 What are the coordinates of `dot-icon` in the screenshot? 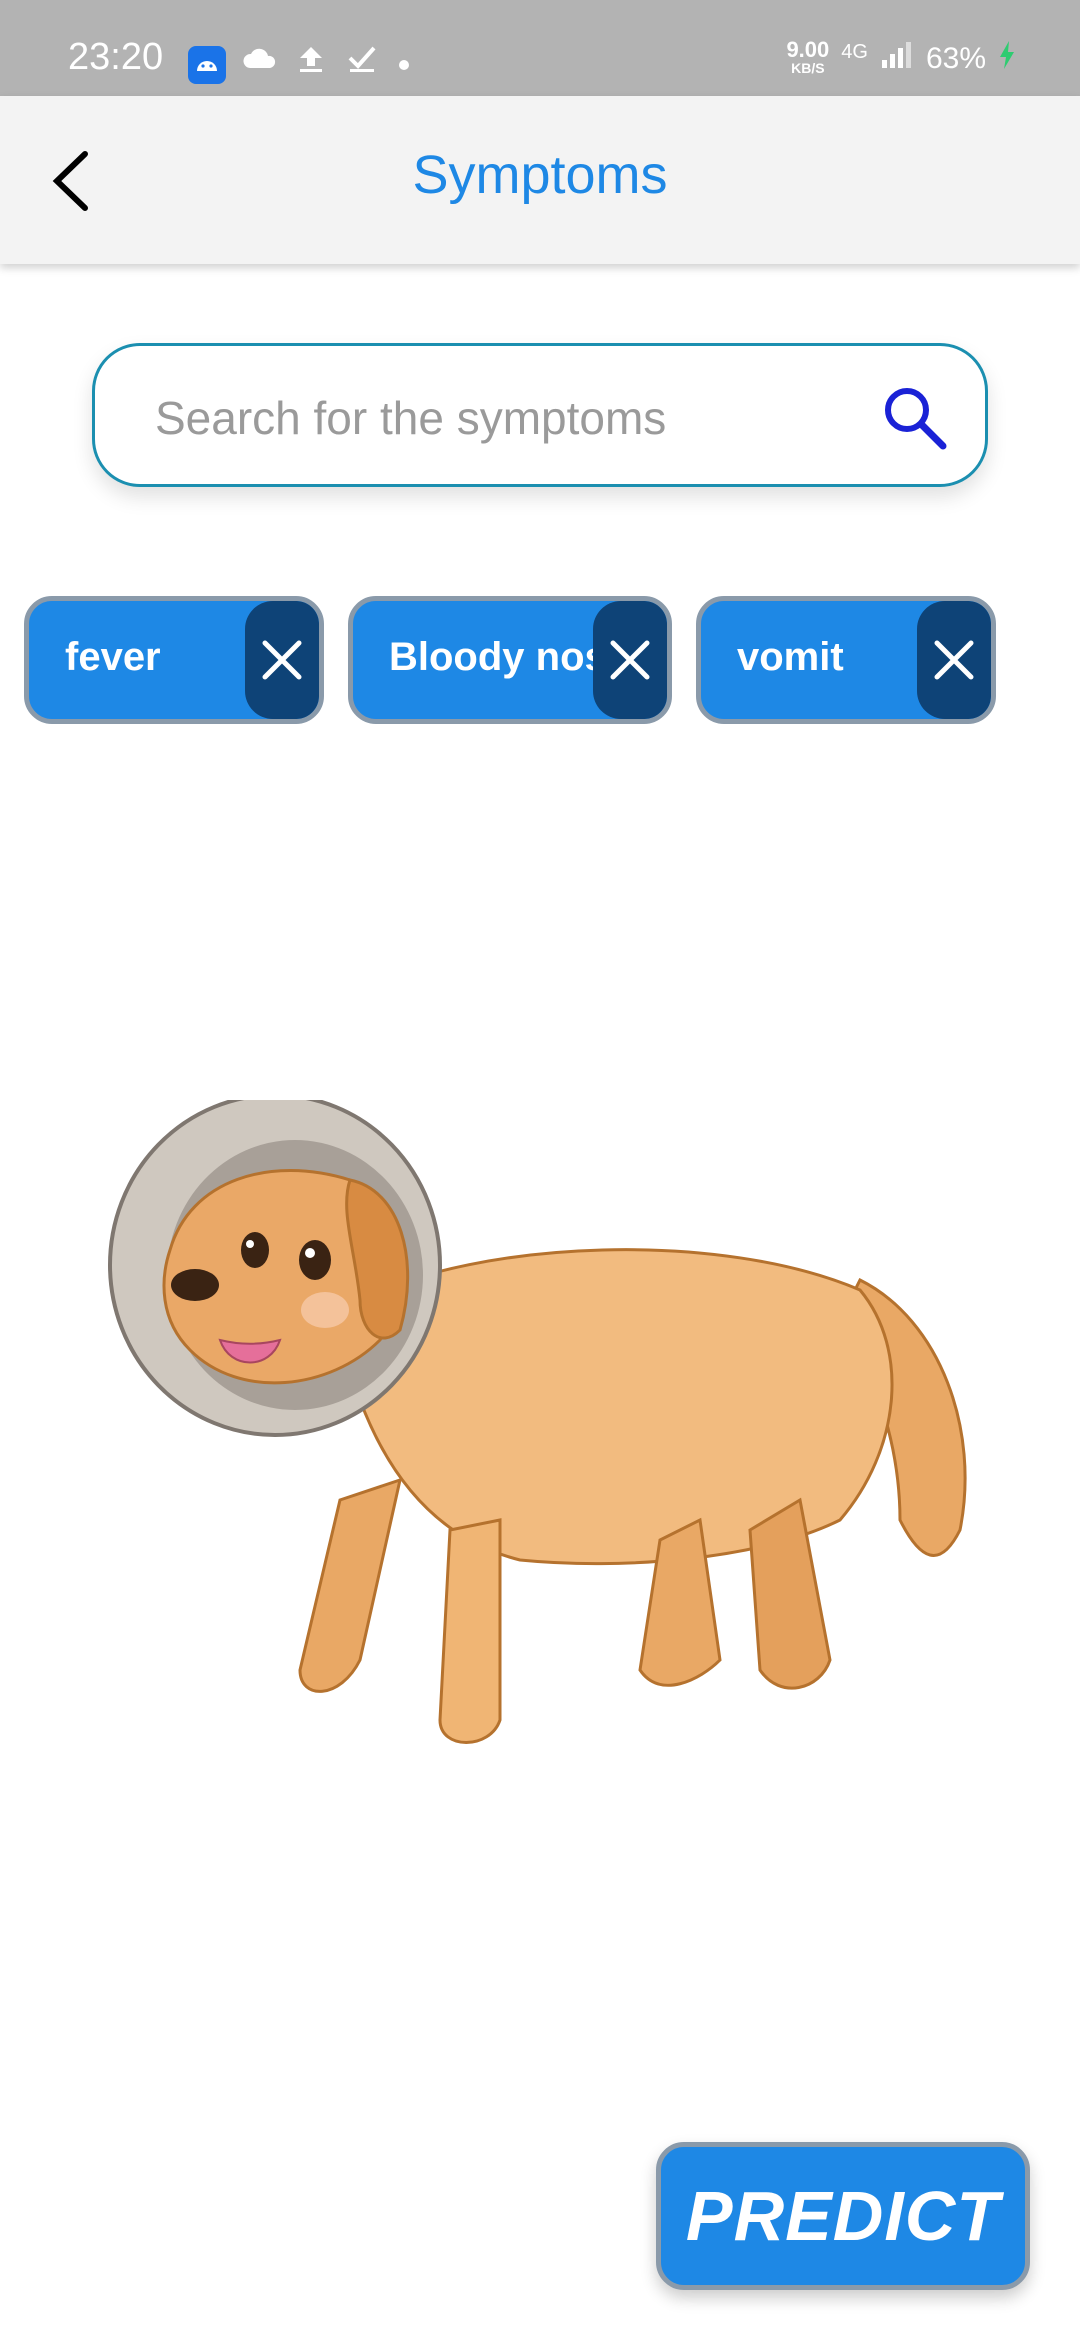 It's located at (404, 67).